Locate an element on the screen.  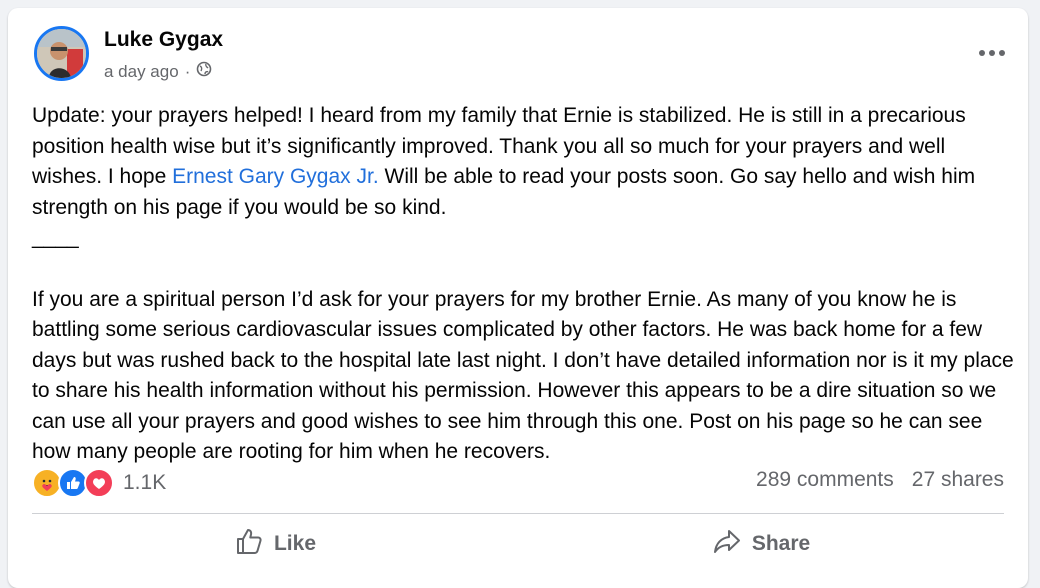
thumbs-up-icon is located at coordinates (249, 544).